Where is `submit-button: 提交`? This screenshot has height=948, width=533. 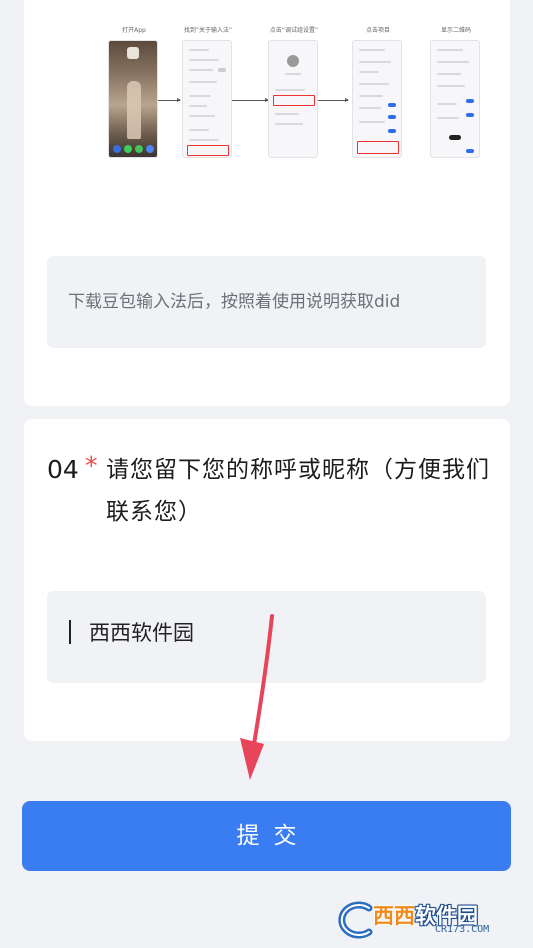 submit-button: 提交 is located at coordinates (266, 836).